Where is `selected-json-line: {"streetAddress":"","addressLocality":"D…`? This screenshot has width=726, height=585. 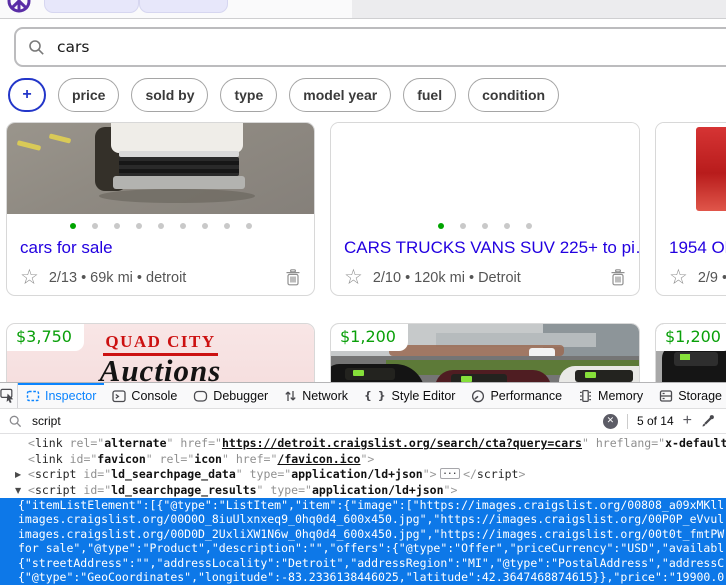 selected-json-line: {"streetAddress":"","addressLocality":"D… is located at coordinates (363, 562).